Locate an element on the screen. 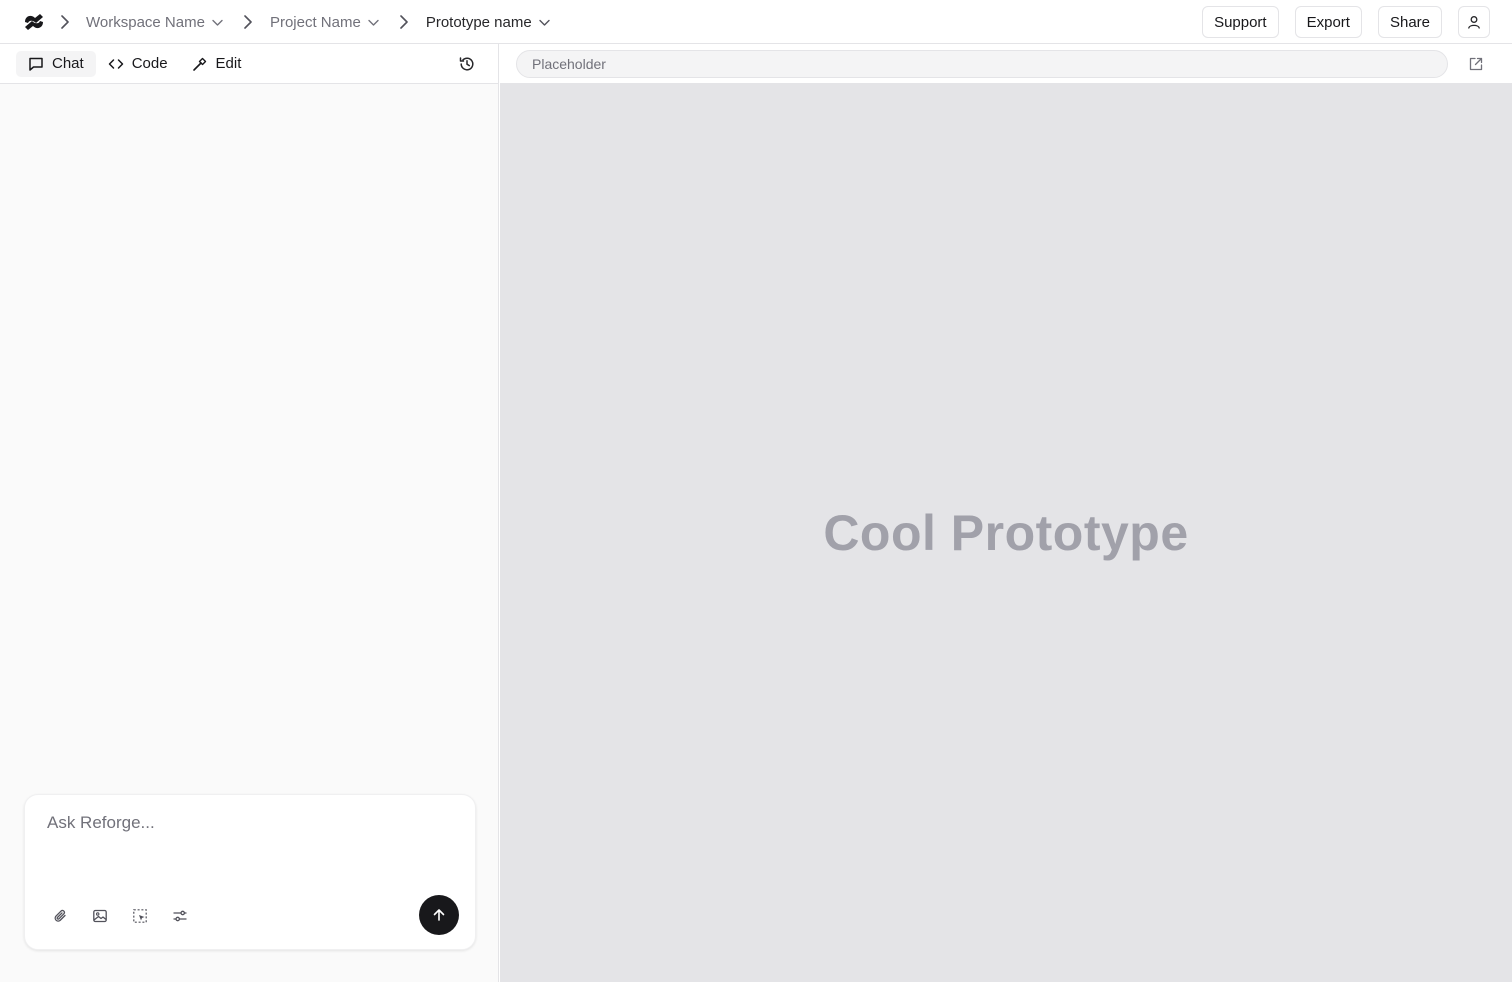 The width and height of the screenshot is (1512, 982). preview-title: Cool Prototype is located at coordinates (1006, 533).